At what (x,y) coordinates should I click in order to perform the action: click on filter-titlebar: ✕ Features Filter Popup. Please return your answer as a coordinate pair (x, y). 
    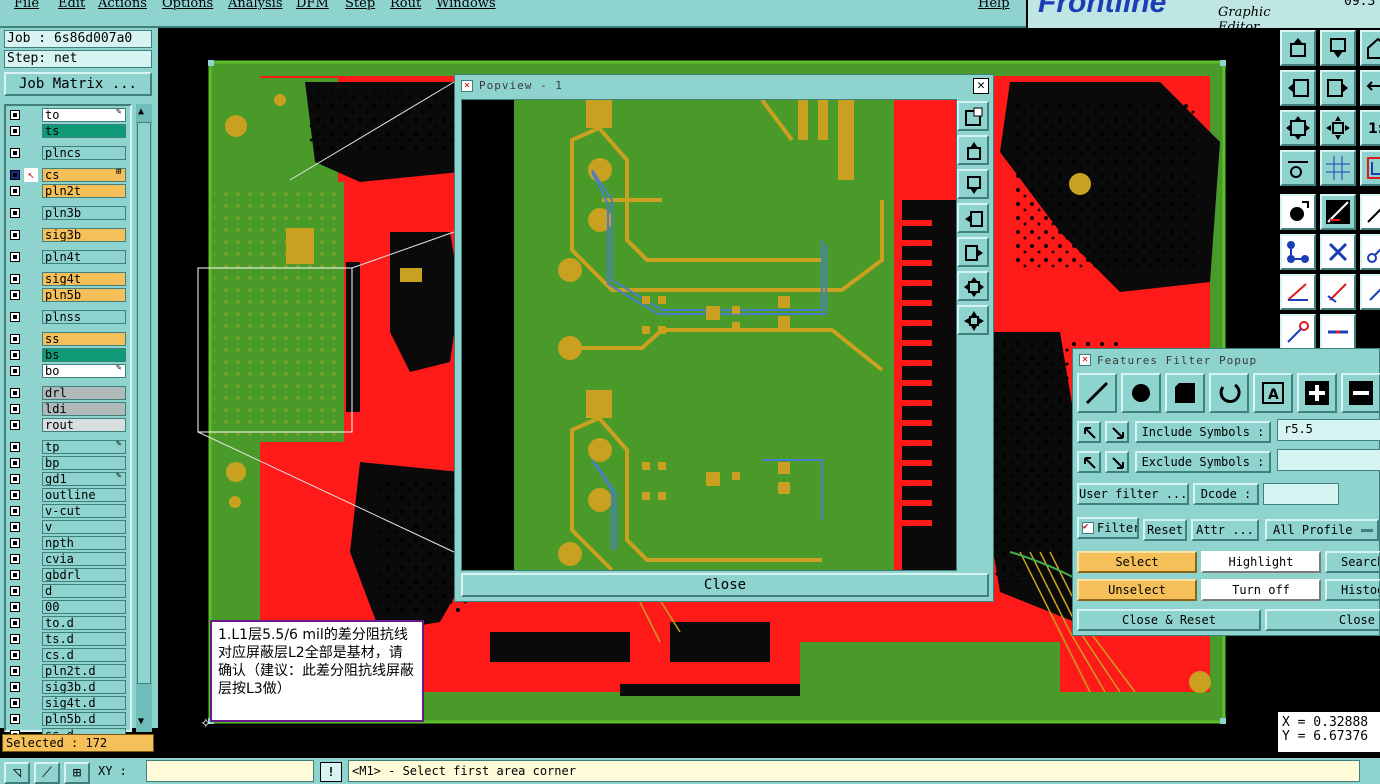
    Looking at the image, I should click on (1227, 360).